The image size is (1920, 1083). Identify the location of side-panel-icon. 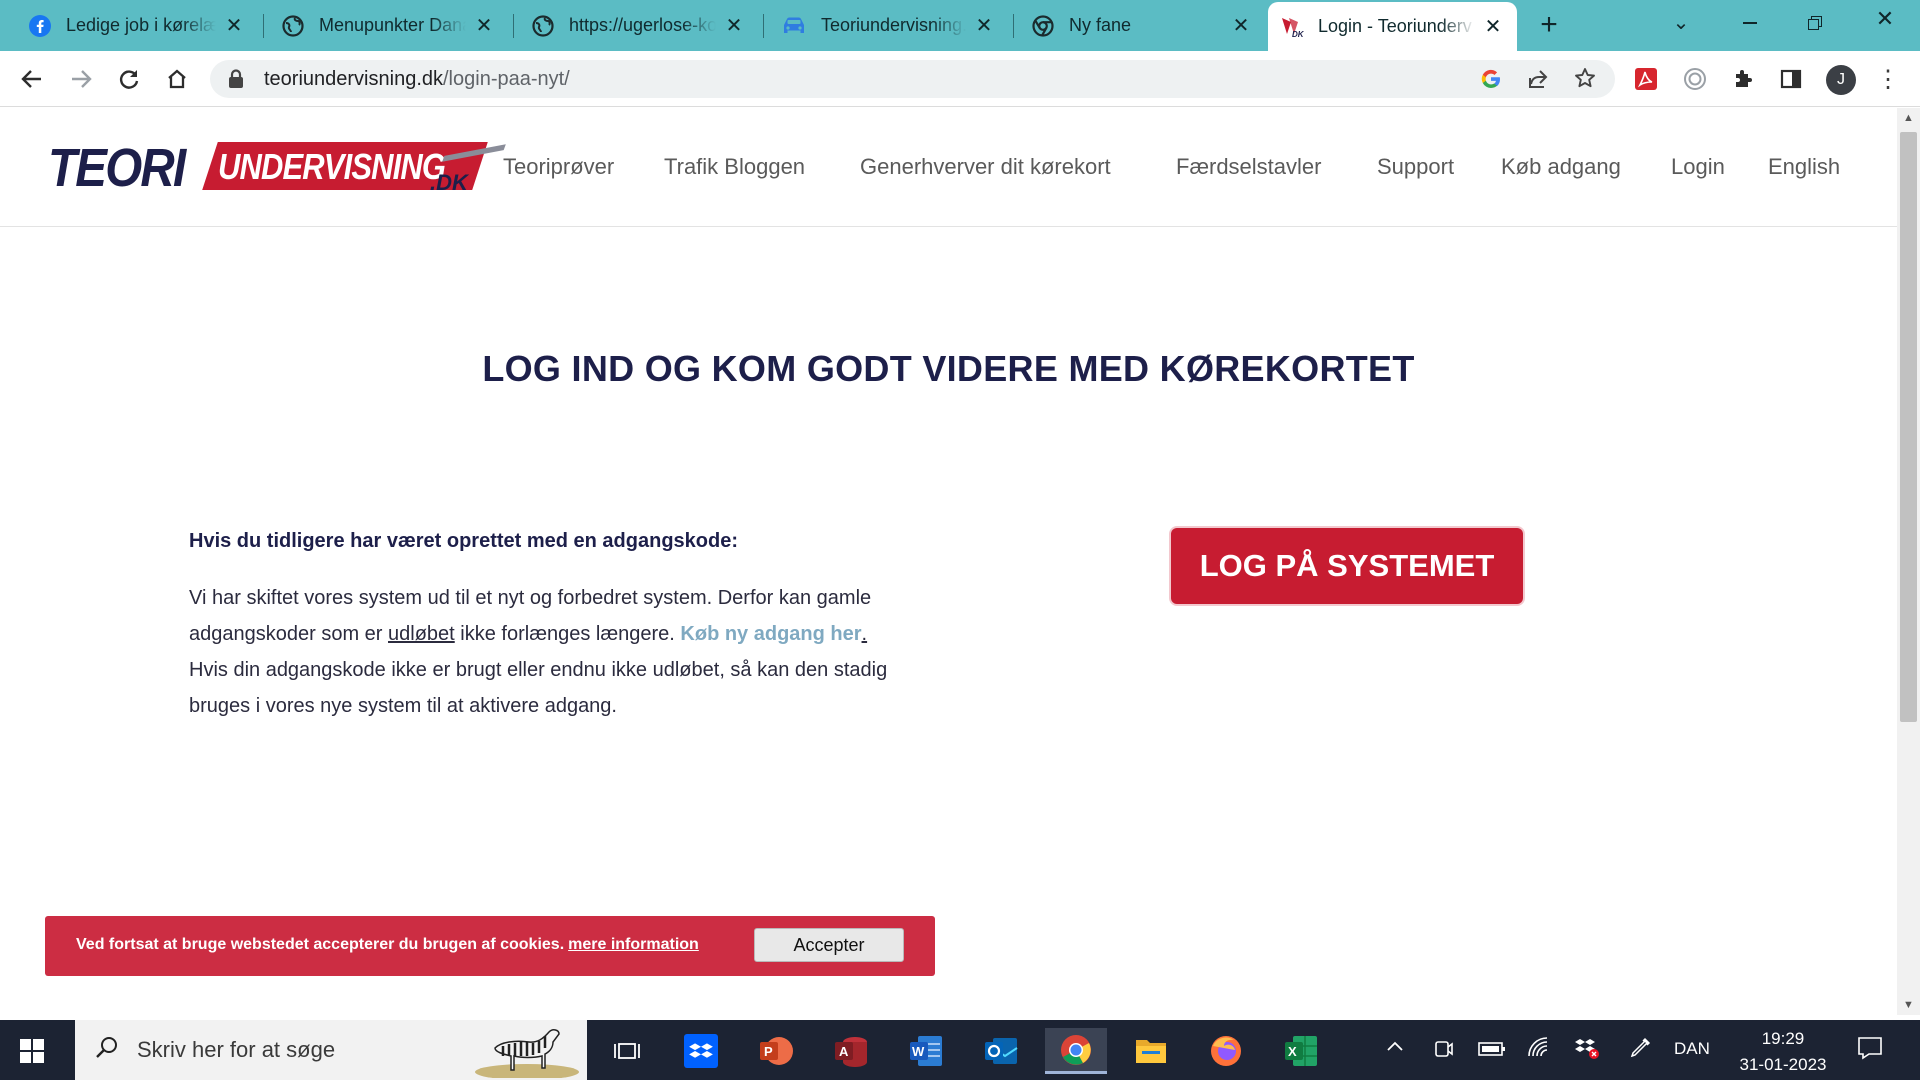
(1791, 79).